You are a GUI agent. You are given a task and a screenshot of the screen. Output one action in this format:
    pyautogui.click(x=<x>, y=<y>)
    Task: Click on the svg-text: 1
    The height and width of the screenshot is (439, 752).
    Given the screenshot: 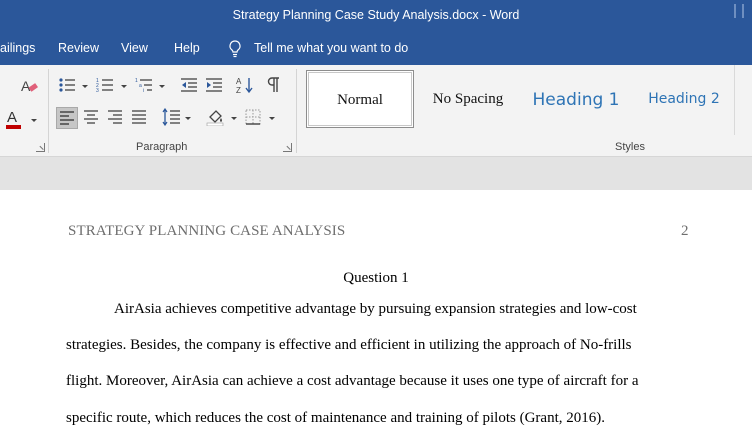 What is the action you would take?
    pyautogui.click(x=136, y=81)
    